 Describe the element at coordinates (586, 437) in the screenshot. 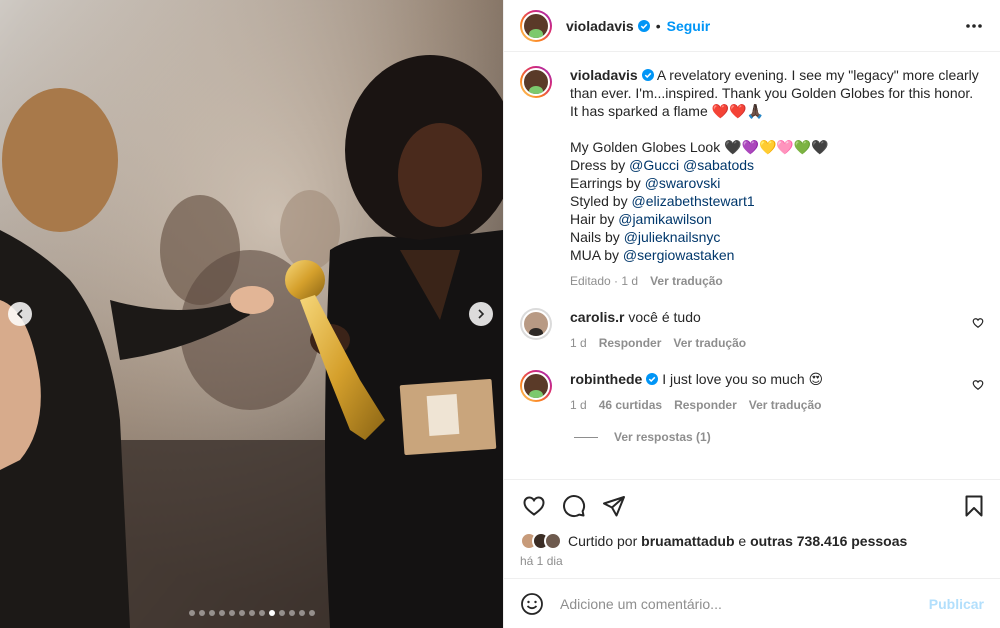

I see `replies-divider` at that location.